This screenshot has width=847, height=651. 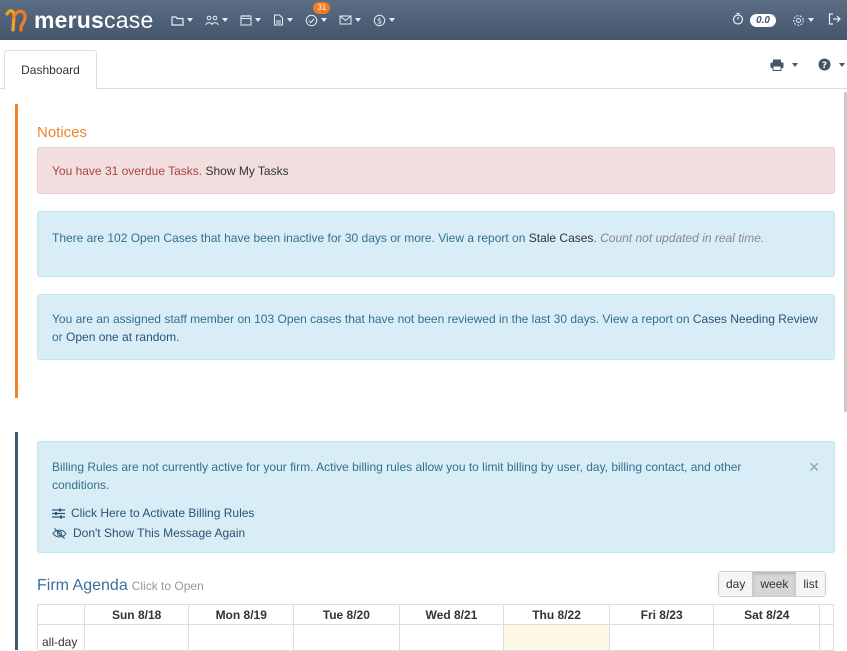 I want to click on calendar-icon, so click(x=246, y=20).